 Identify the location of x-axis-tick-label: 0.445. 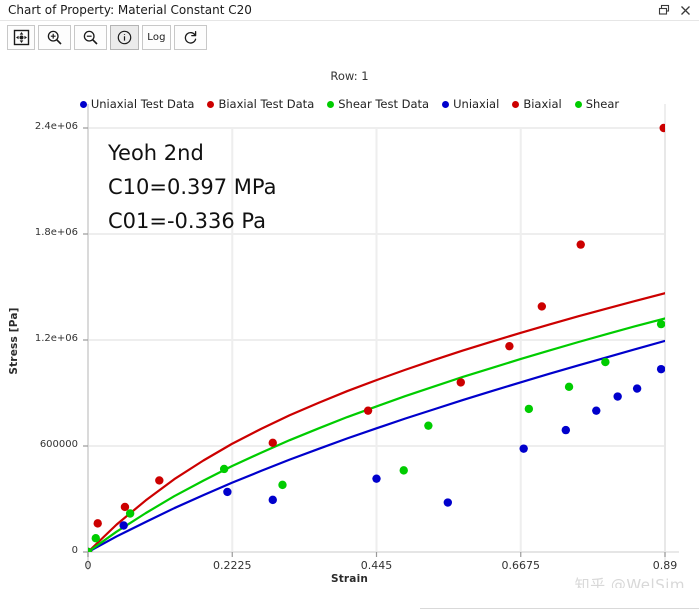
(376, 565).